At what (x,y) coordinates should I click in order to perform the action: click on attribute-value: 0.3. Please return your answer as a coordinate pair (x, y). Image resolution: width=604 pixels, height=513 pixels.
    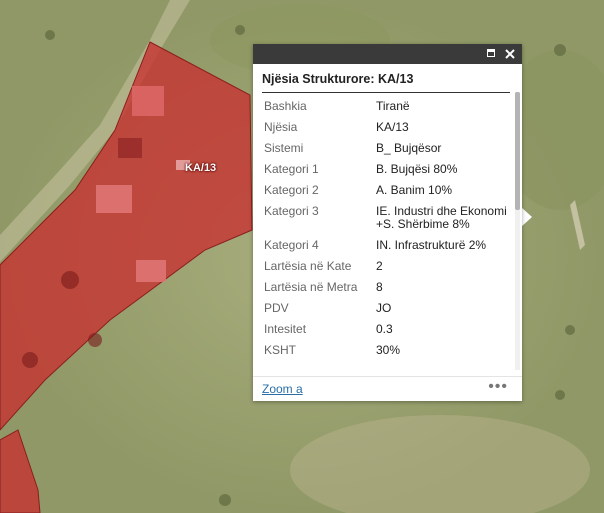
    Looking at the image, I should click on (384, 329).